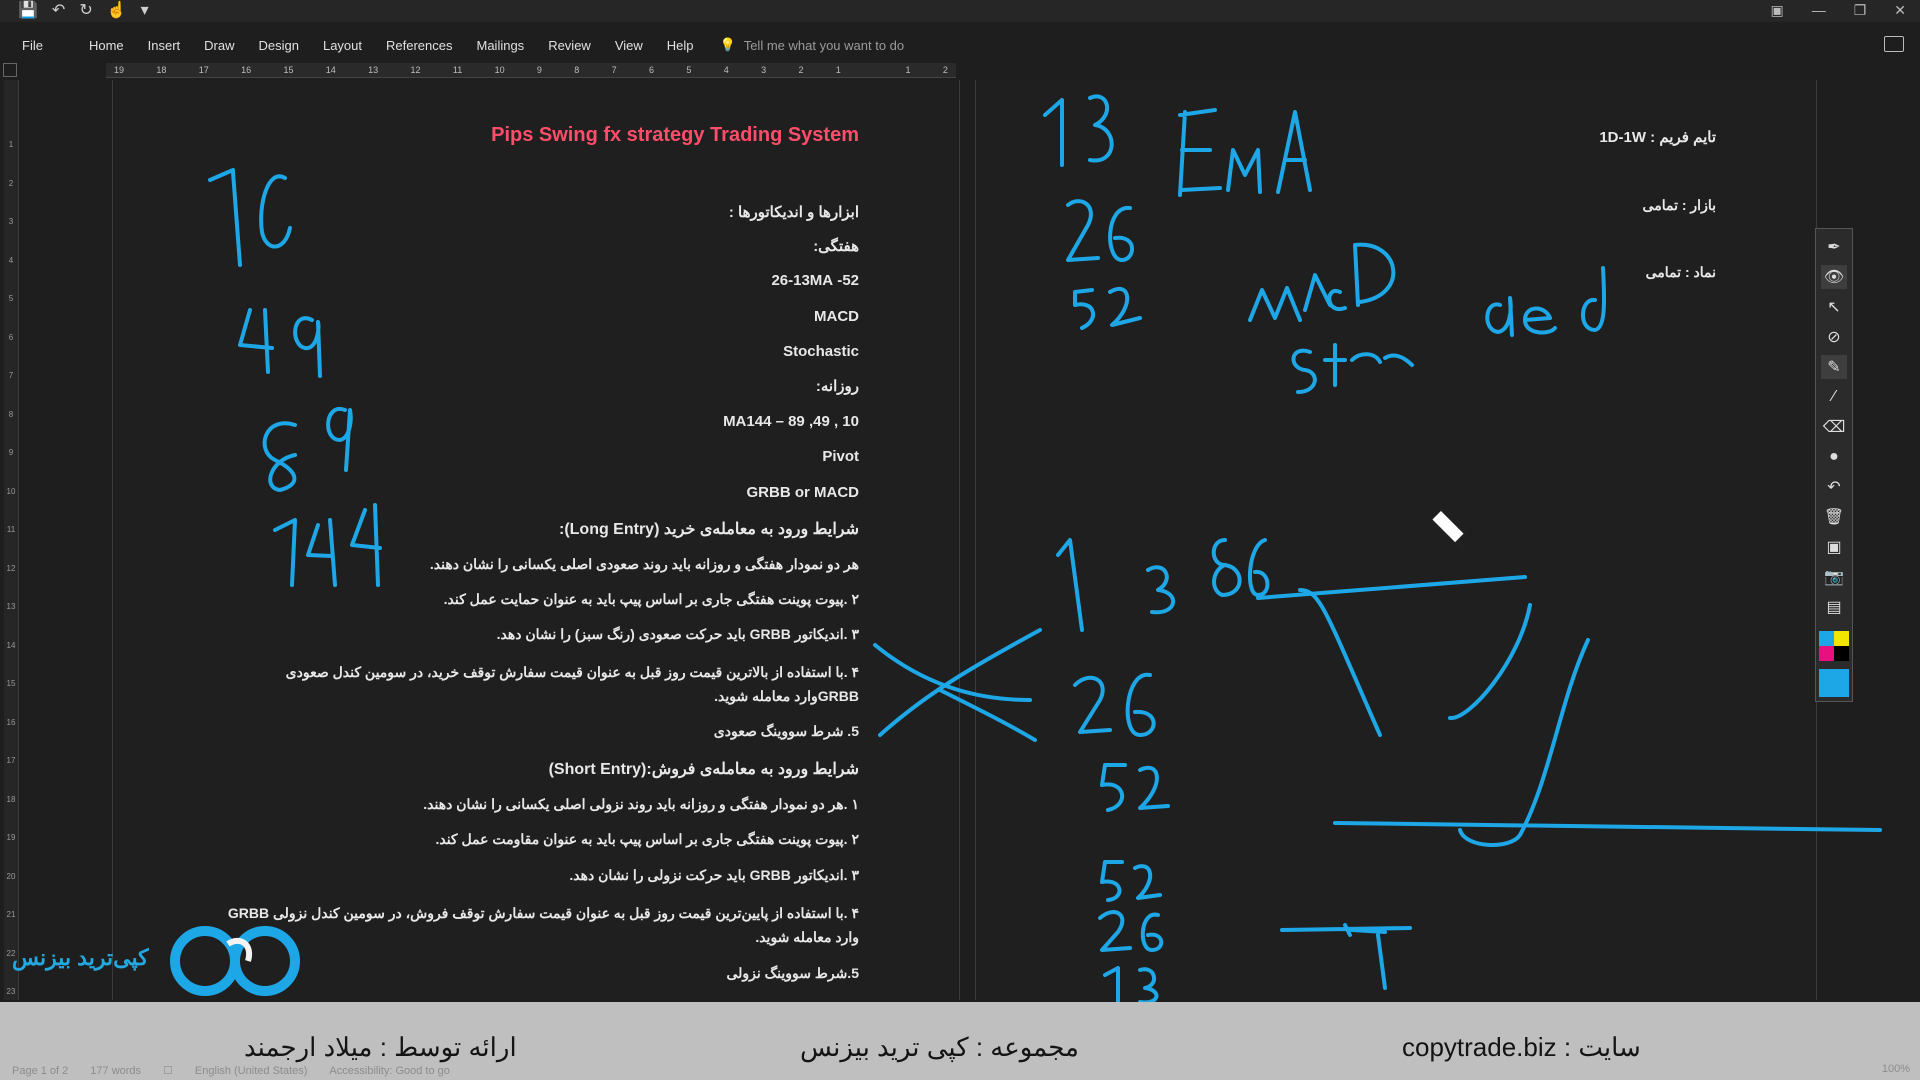 The width and height of the screenshot is (1920, 1080). What do you see at coordinates (837, 386) in the screenshot?
I see `doc-line: روزانه:` at bounding box center [837, 386].